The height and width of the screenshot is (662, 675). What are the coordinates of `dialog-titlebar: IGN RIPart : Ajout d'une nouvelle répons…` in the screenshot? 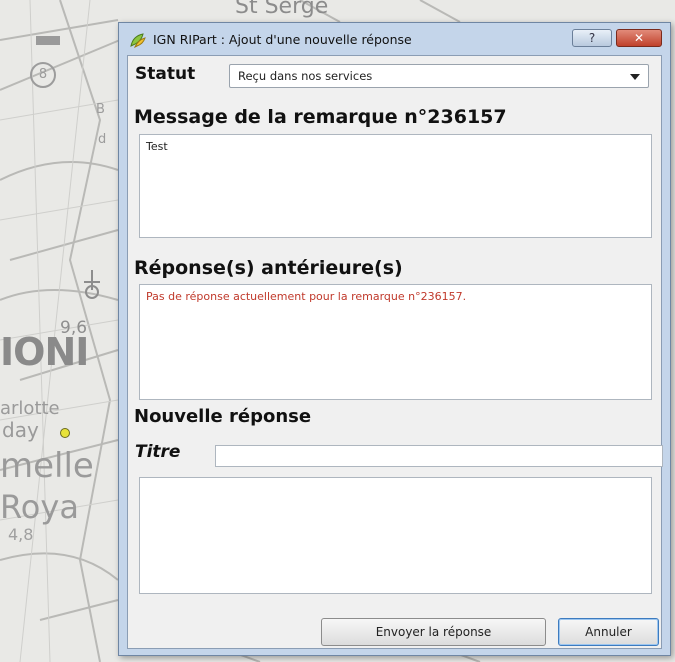 It's located at (394, 39).